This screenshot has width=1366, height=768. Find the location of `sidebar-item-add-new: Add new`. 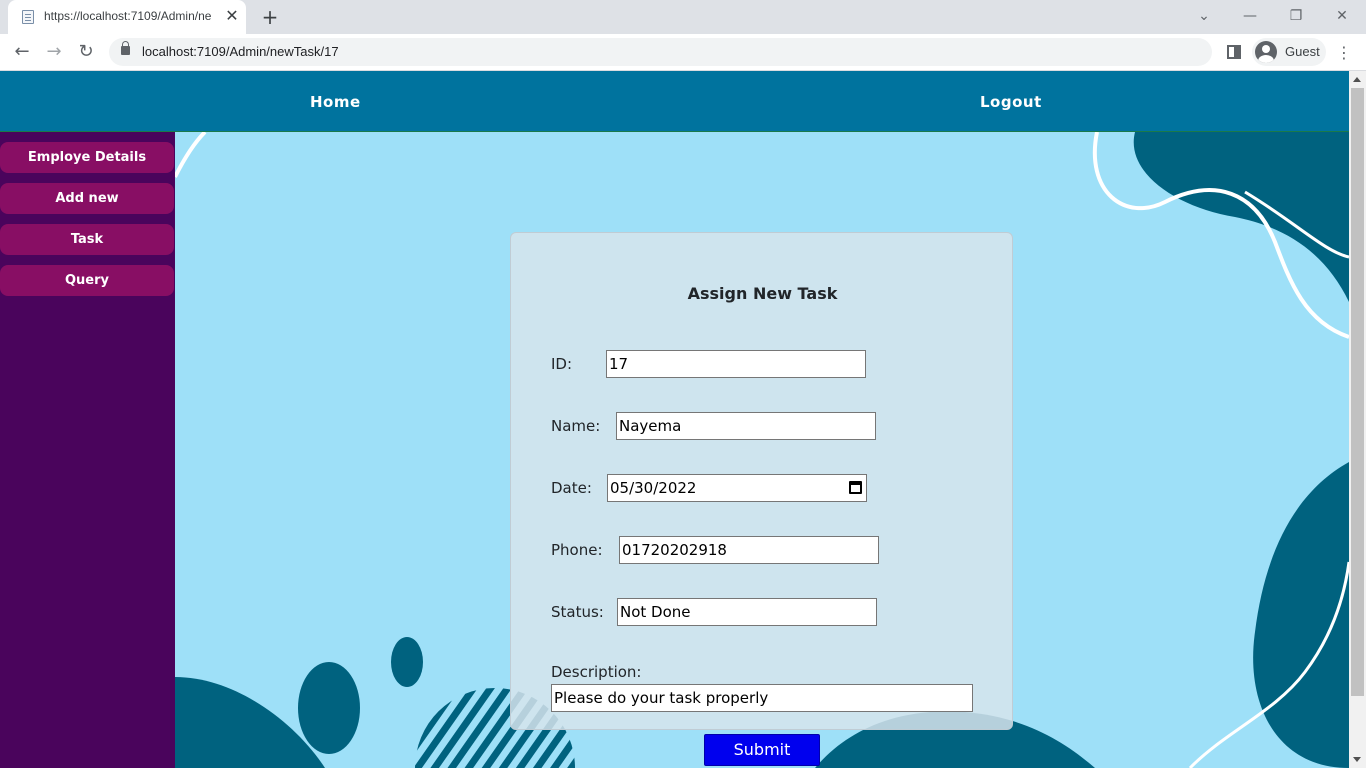

sidebar-item-add-new: Add new is located at coordinates (87, 198).